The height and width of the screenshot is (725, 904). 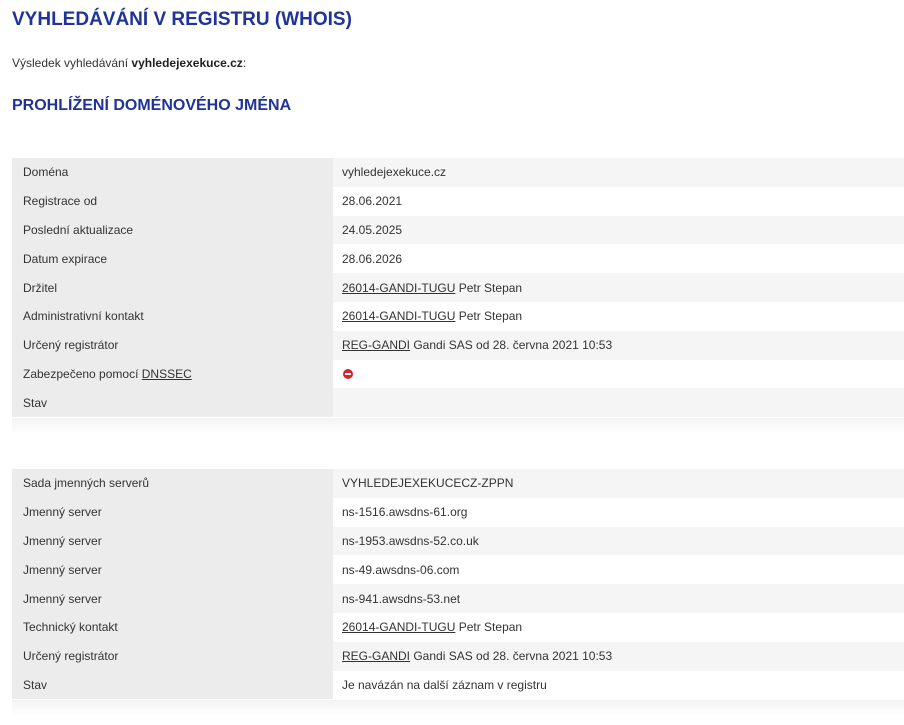 I want to click on nsset-registrar-label: Určený registrátor, so click(x=172, y=656).